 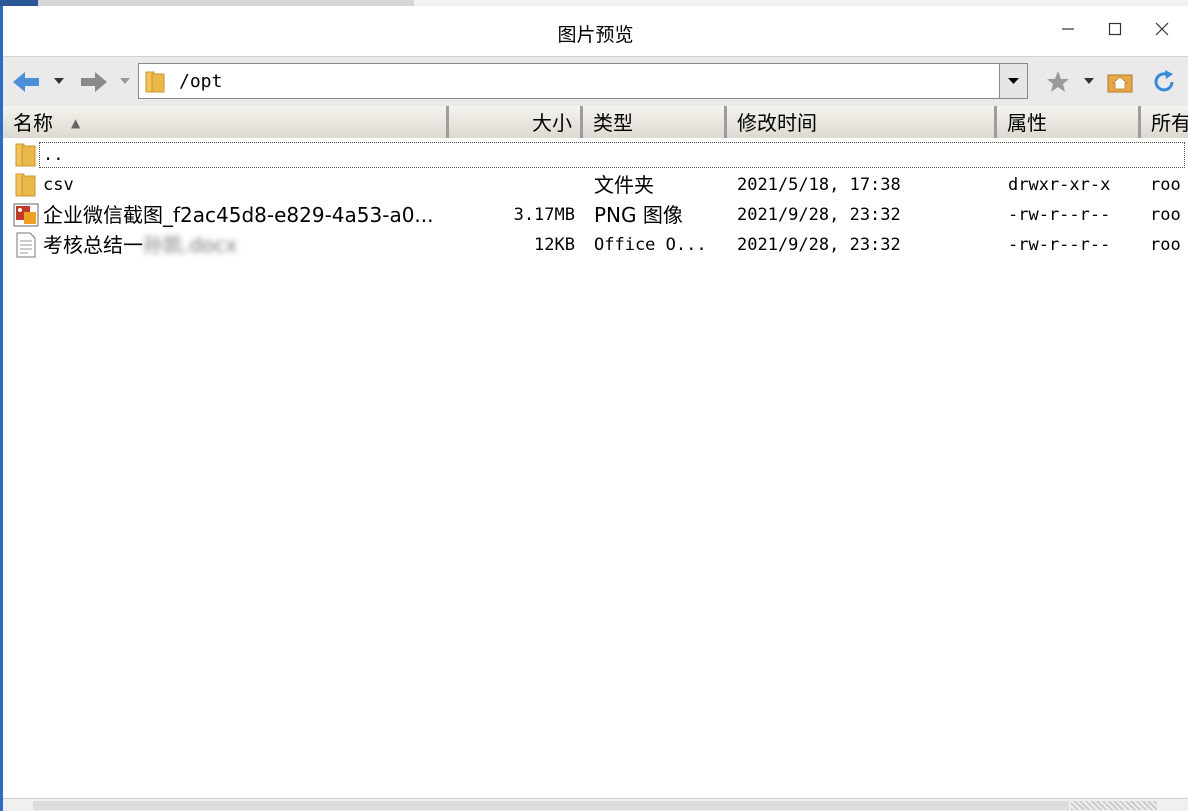 I want to click on document-file-icon, so click(x=26, y=245).